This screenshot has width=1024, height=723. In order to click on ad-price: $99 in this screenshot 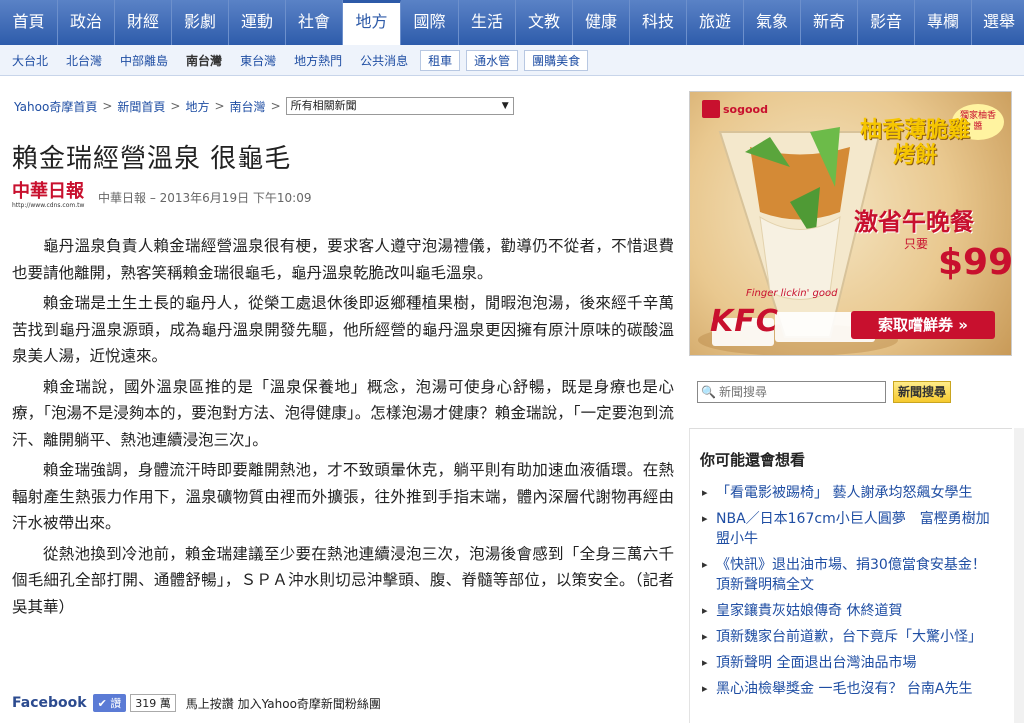, I will do `click(975, 262)`.